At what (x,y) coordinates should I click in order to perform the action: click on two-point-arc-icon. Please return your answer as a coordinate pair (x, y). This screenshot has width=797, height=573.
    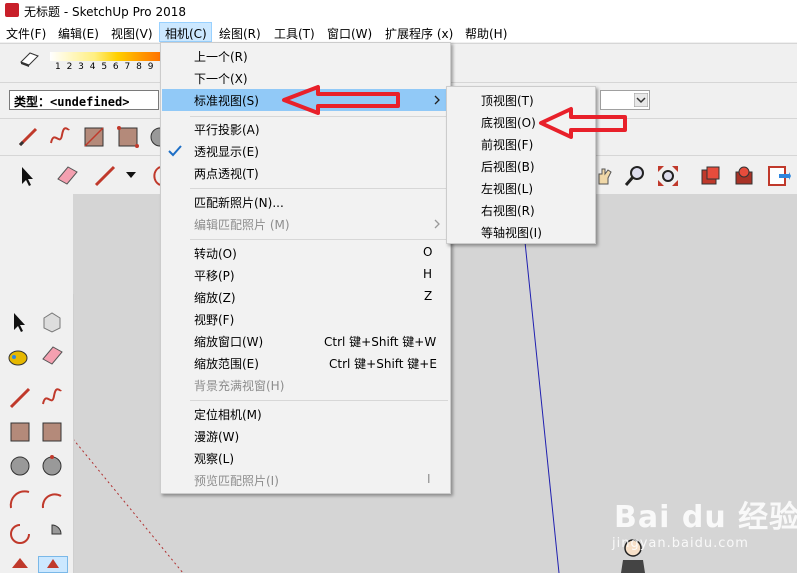
    Looking at the image, I should click on (52, 500).